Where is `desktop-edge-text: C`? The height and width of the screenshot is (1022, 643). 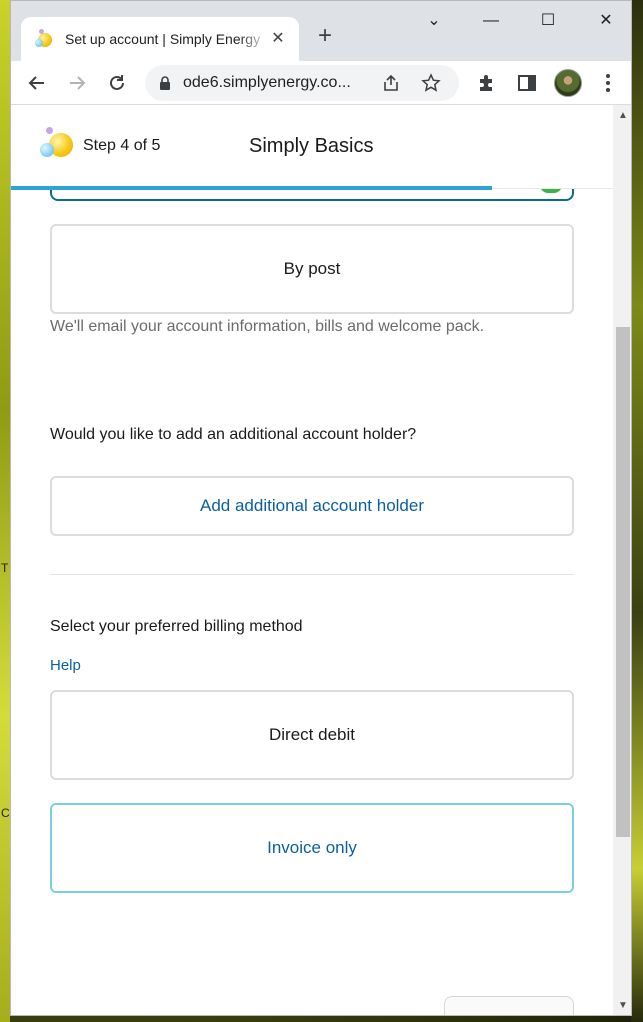 desktop-edge-text: C is located at coordinates (5, 813).